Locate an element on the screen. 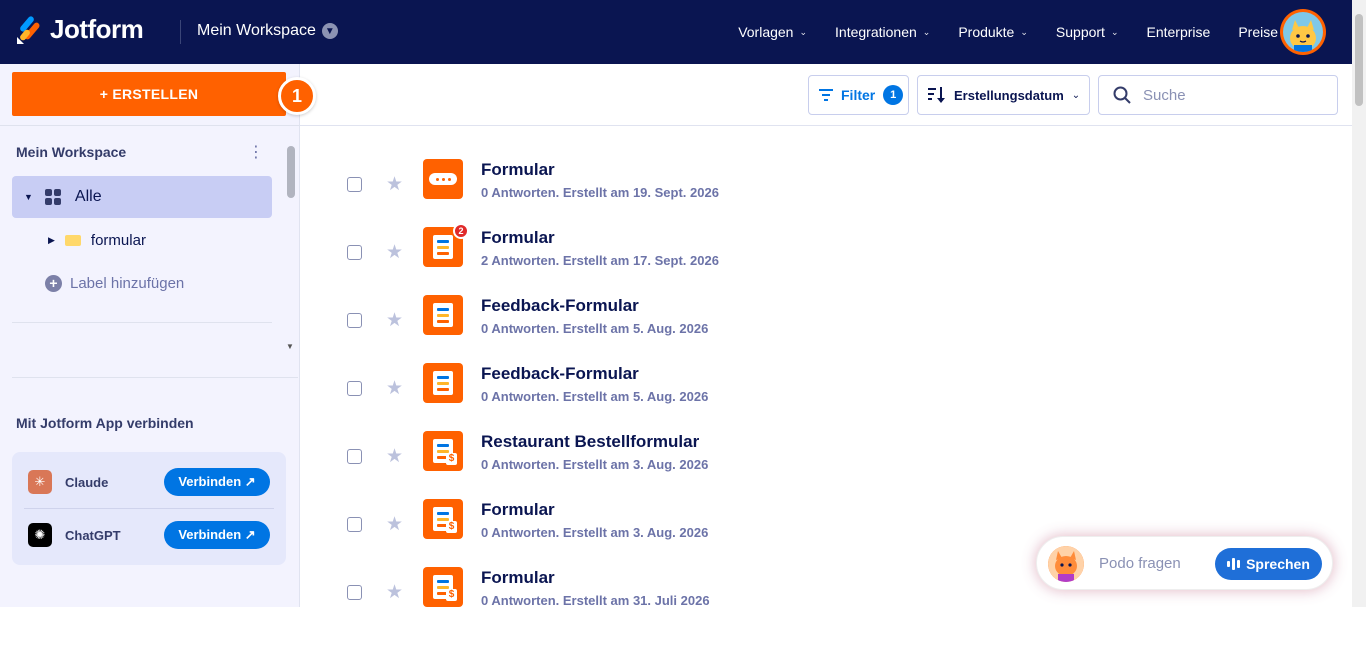 The width and height of the screenshot is (1366, 645). create-button: + ERSTELLEN is located at coordinates (149, 94).